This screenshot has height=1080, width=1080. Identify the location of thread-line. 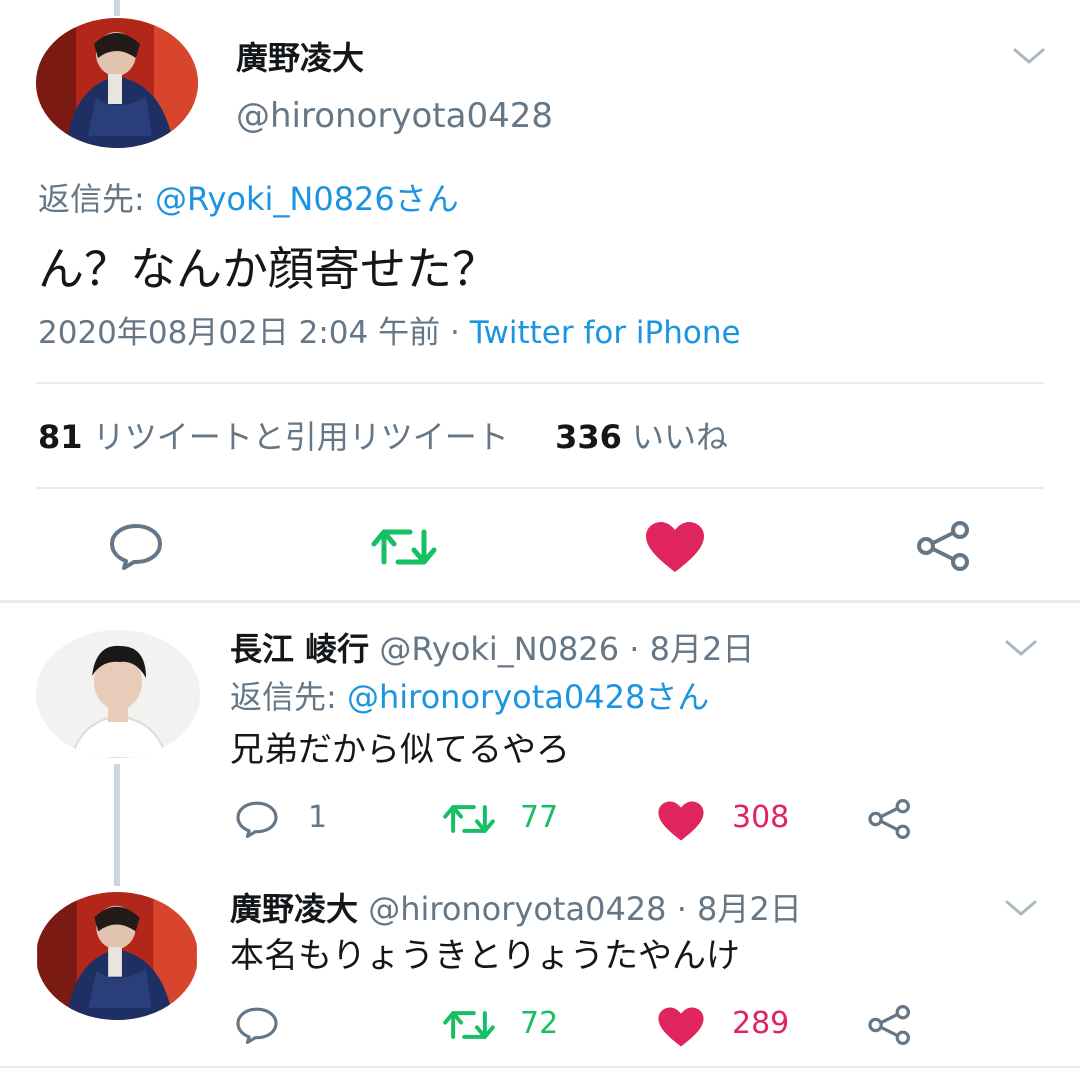
(117, 825).